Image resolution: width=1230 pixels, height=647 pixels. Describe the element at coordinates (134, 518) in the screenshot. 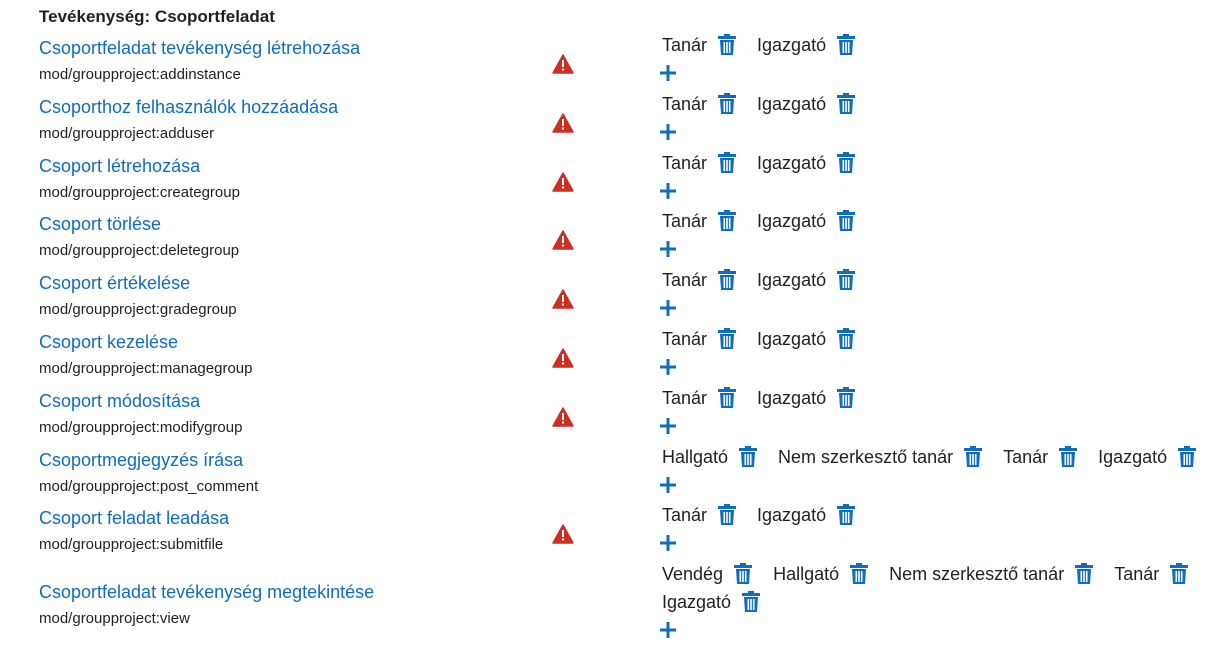

I see `capability-title-link: Csoport feladat leadása` at that location.